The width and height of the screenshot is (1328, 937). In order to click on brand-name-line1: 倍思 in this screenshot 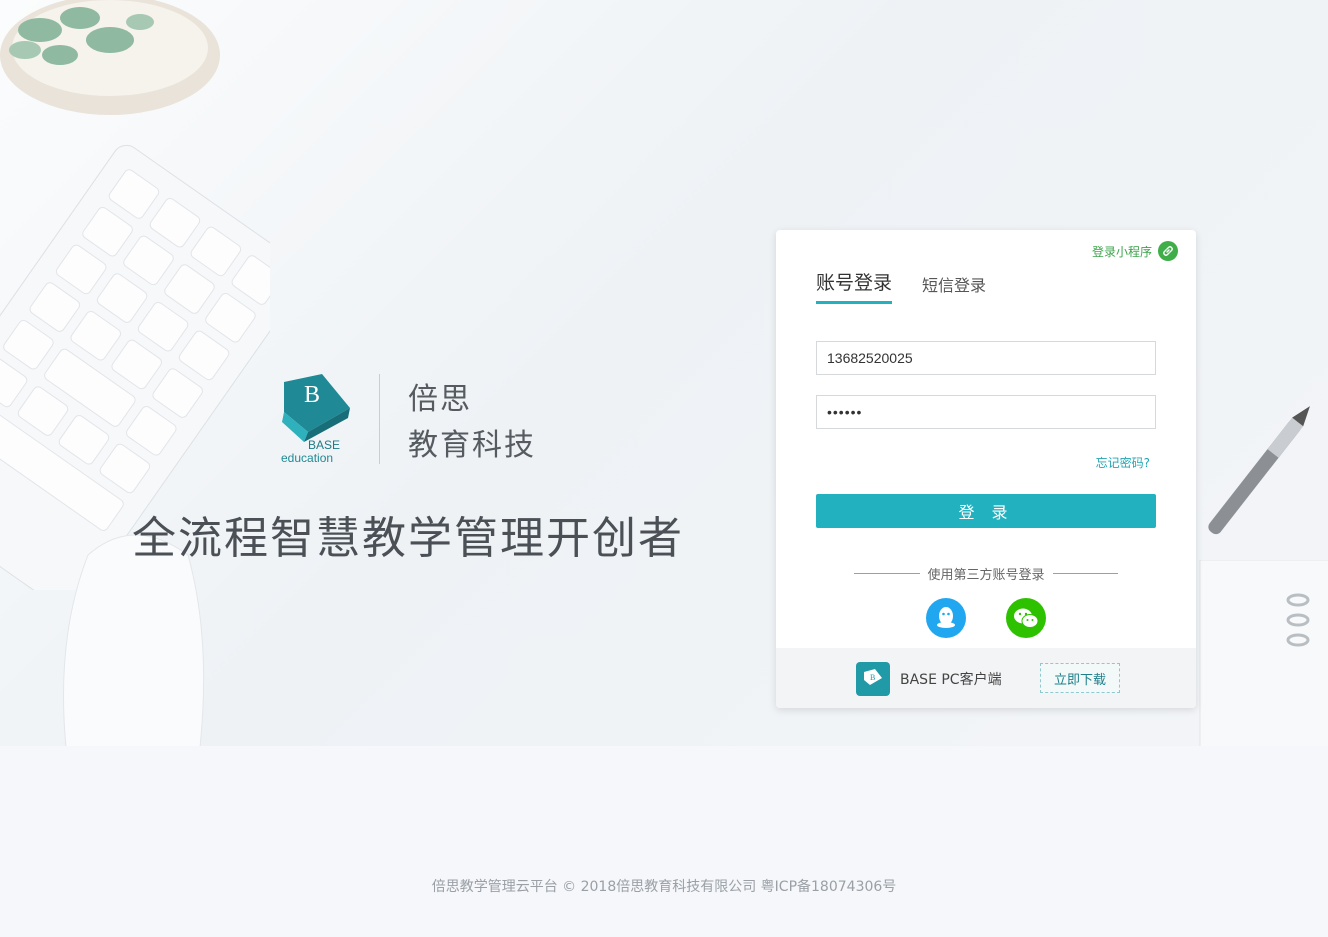, I will do `click(440, 399)`.